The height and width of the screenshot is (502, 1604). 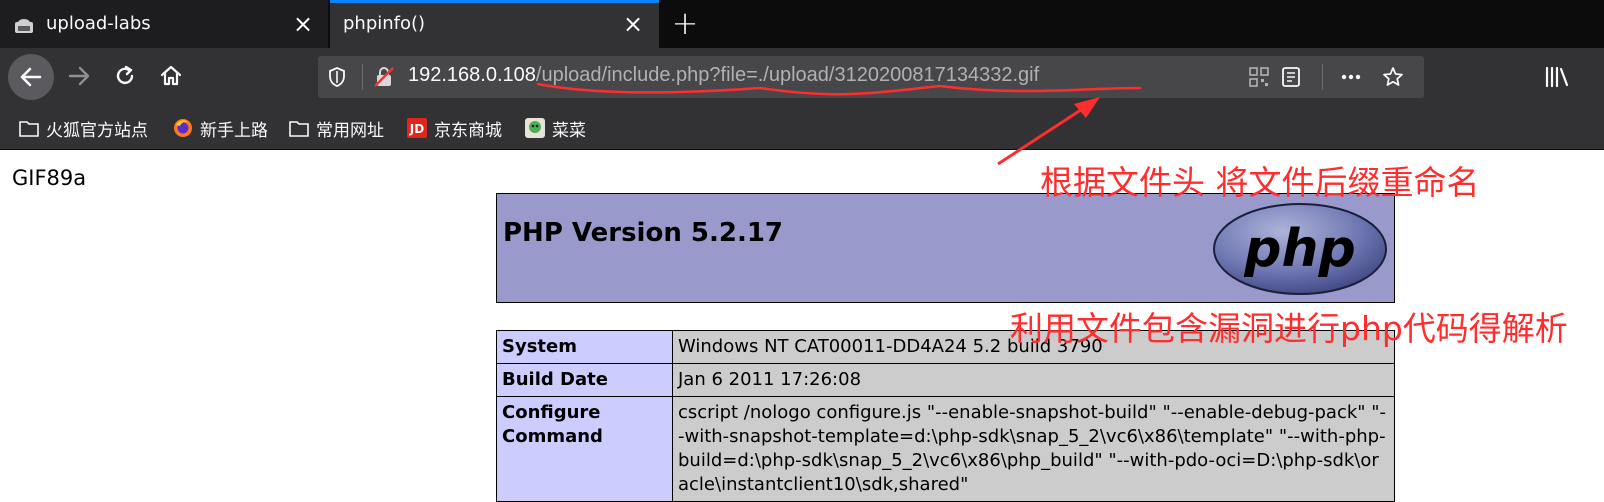 I want to click on arrow-left-icon, so click(x=31, y=77).